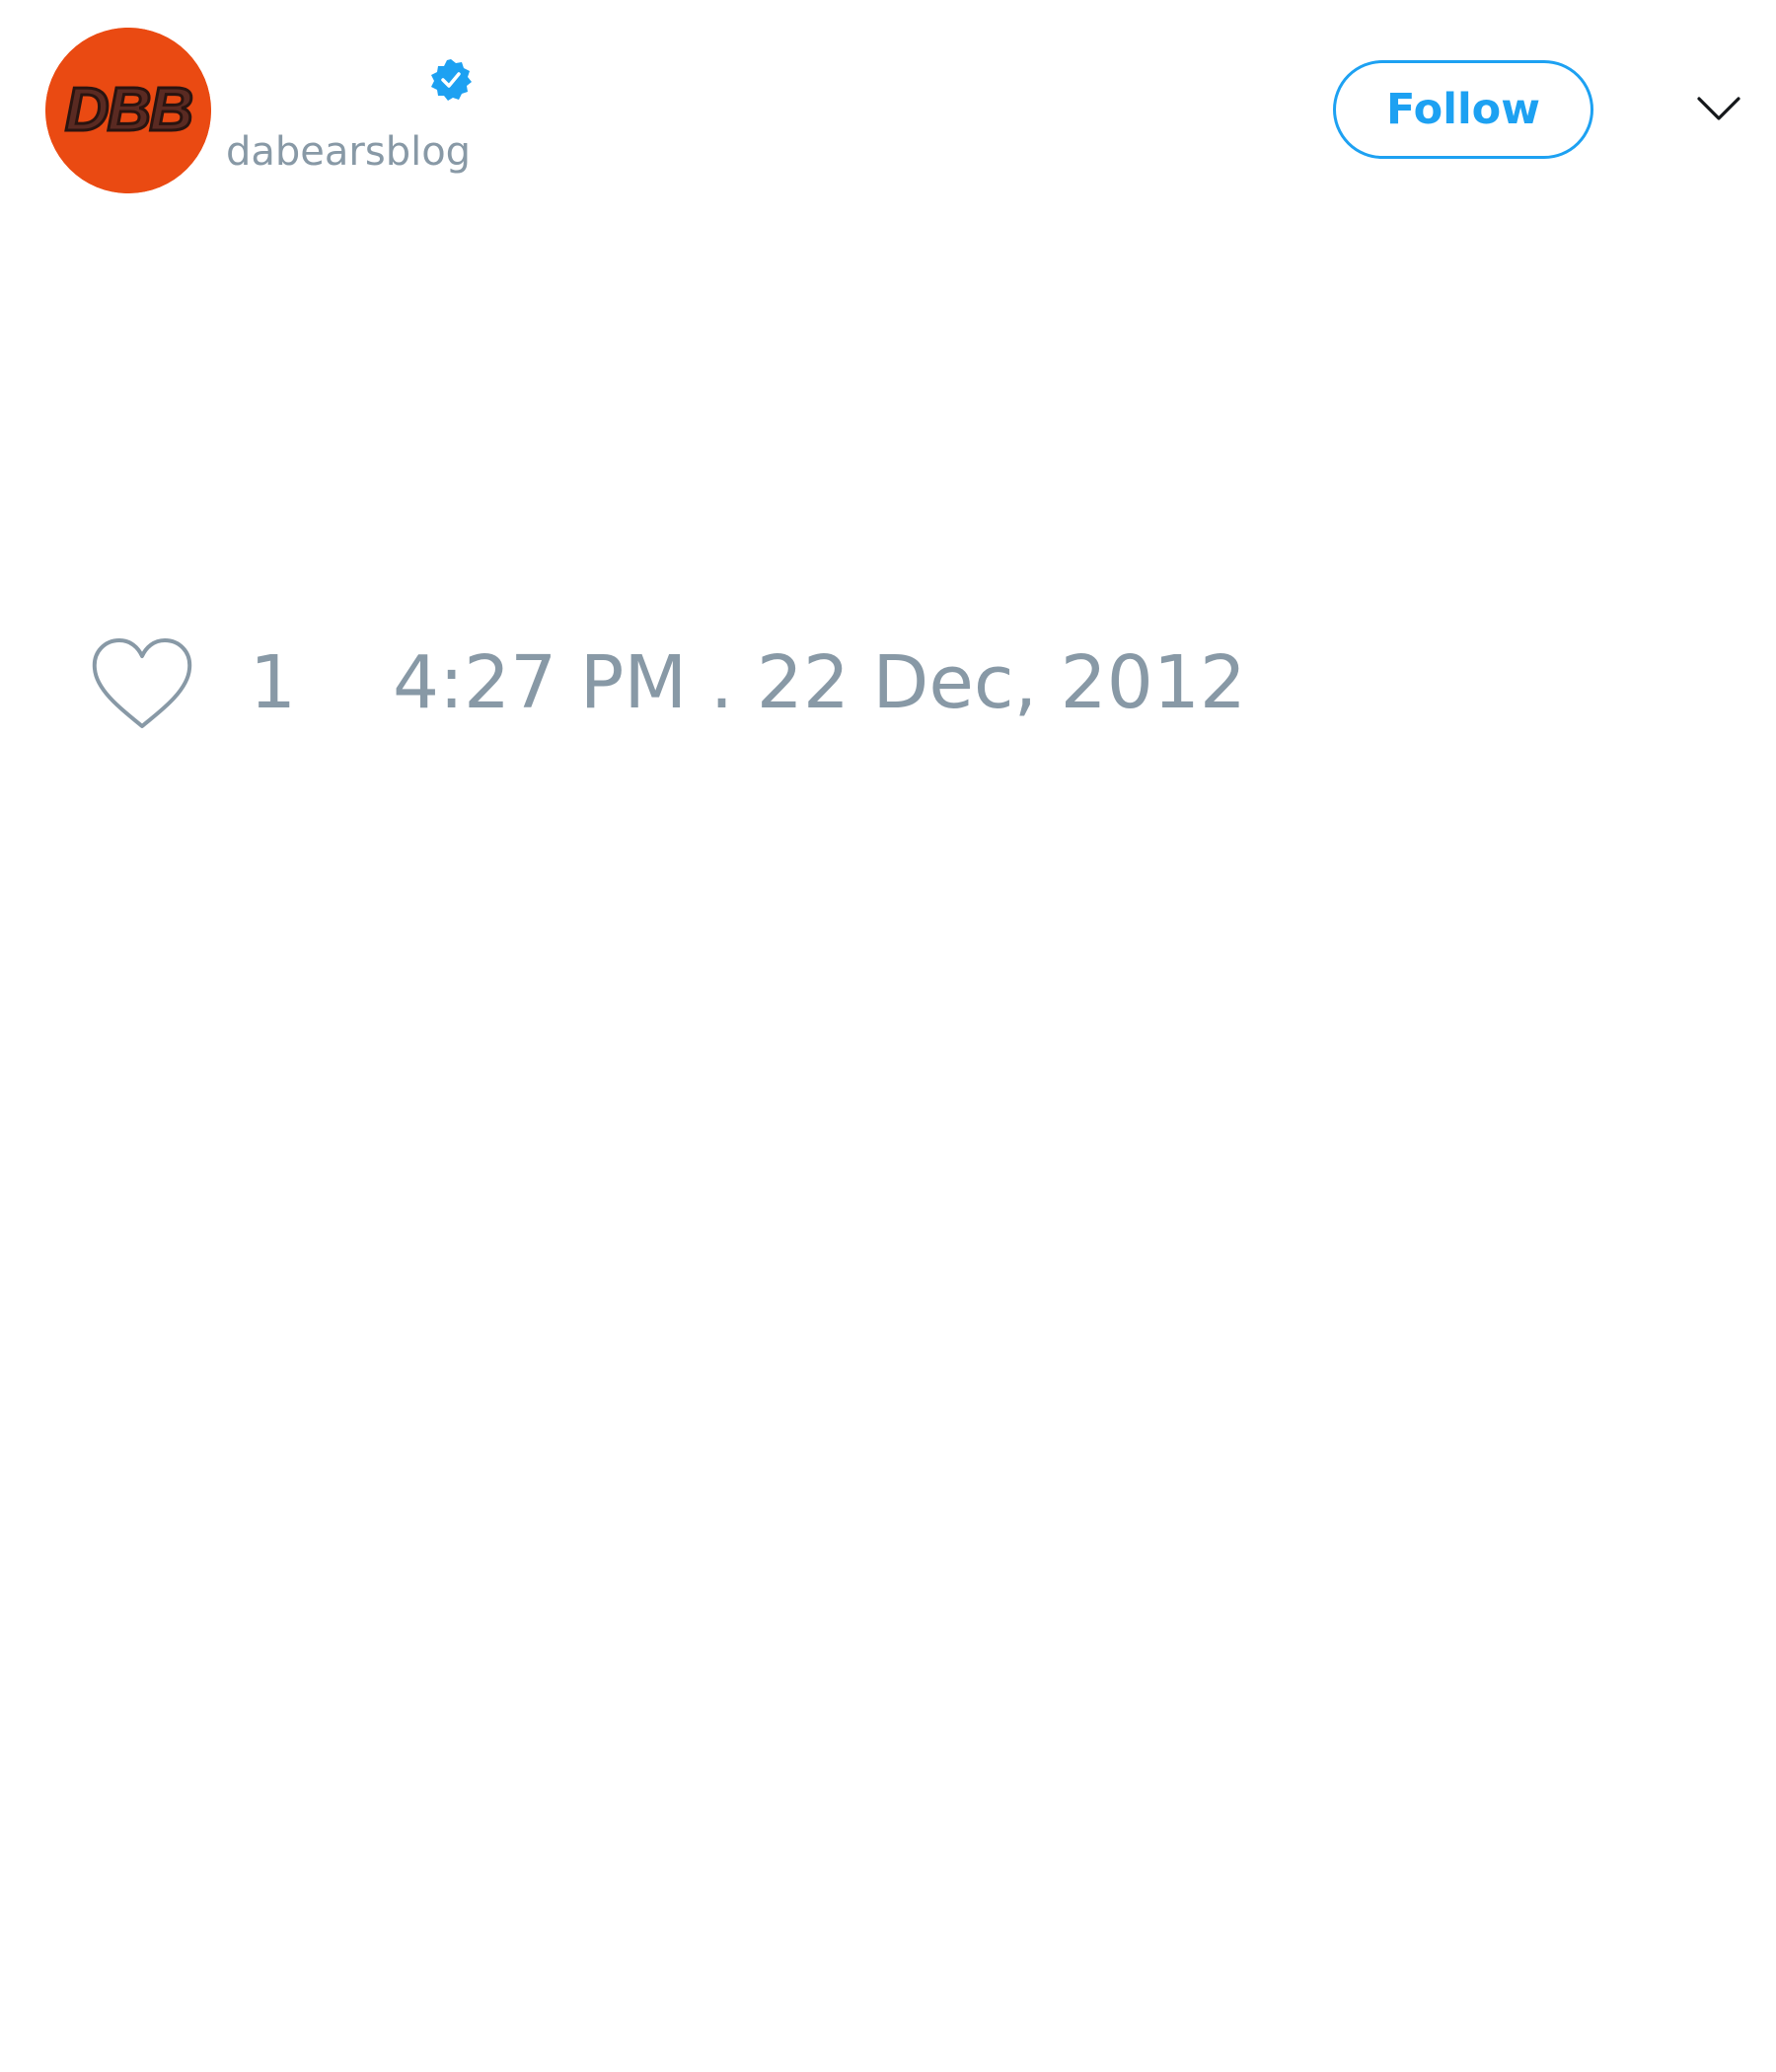 This screenshot has height=2072, width=1776. What do you see at coordinates (452, 80) in the screenshot?
I see `verified-badge-icon` at bounding box center [452, 80].